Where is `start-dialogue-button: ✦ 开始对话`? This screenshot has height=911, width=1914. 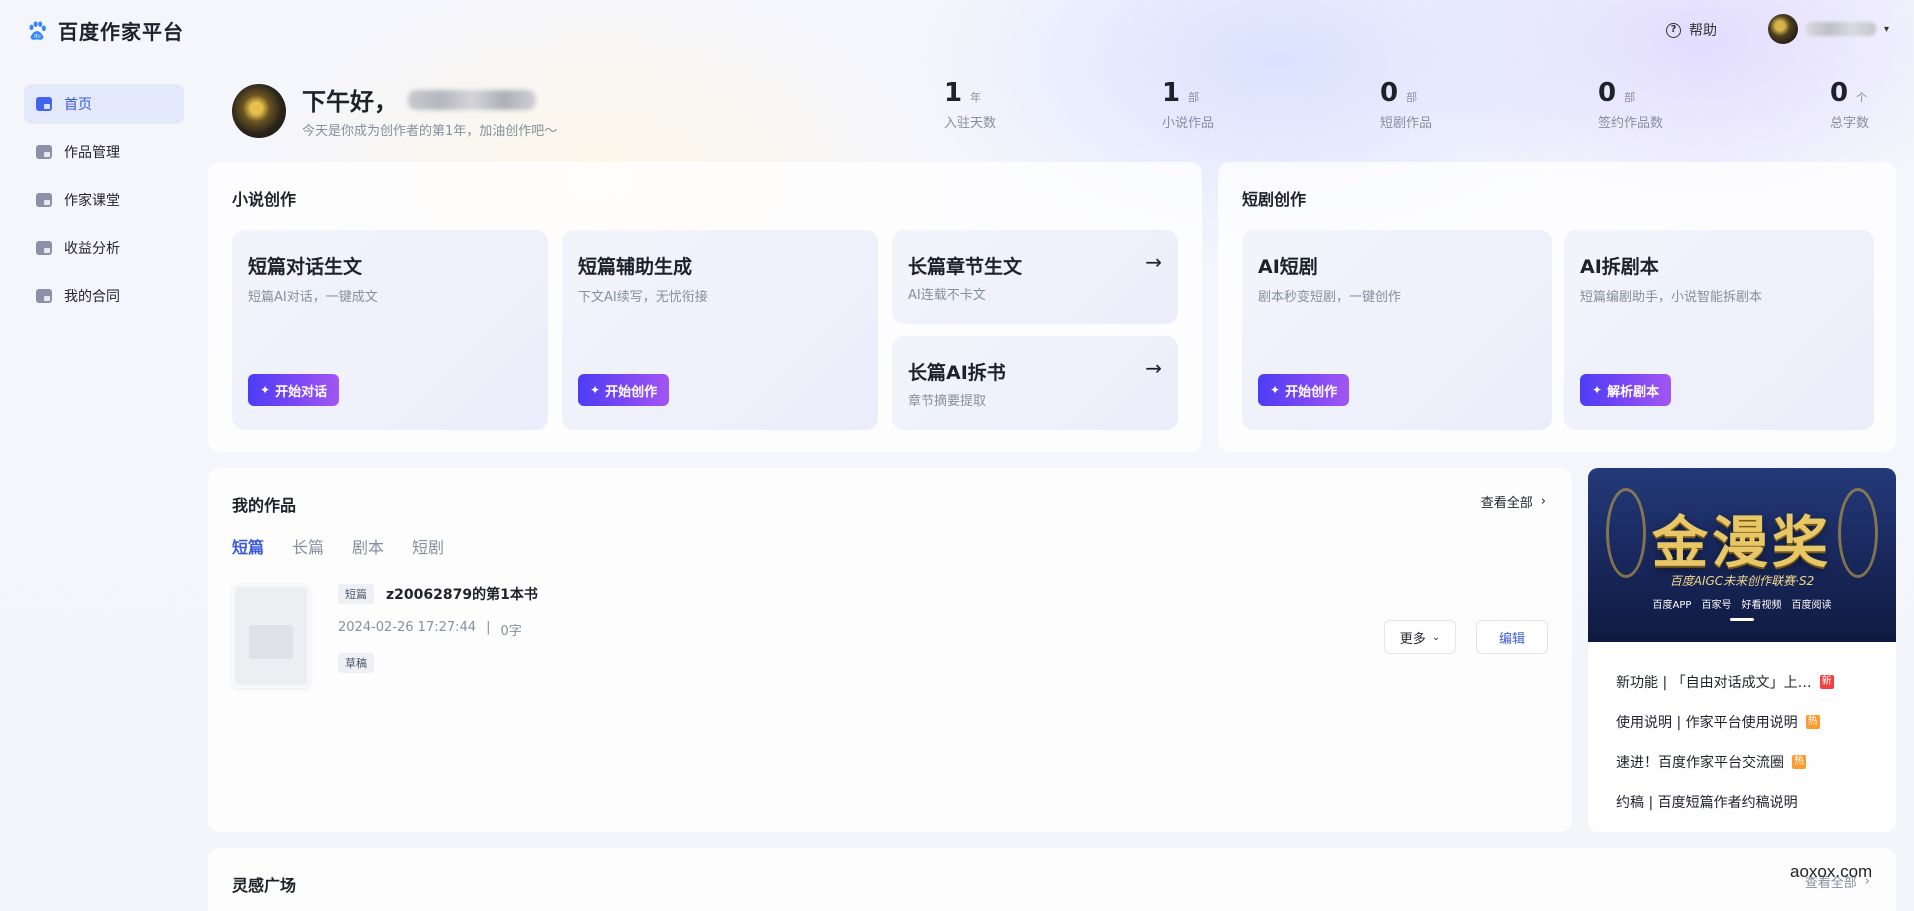
start-dialogue-button: ✦ 开始对话 is located at coordinates (294, 390).